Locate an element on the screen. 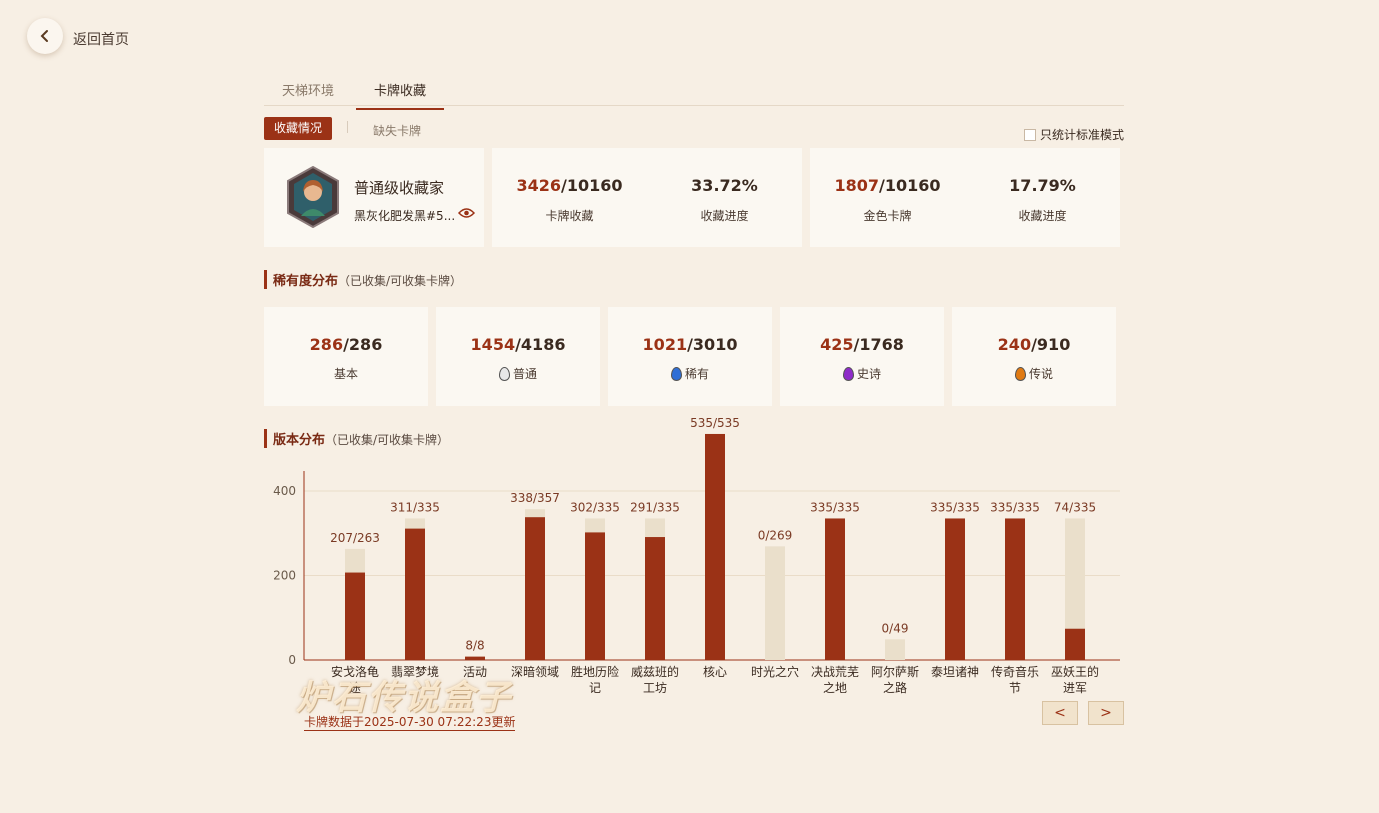  rarity-total: /1768 is located at coordinates (878, 344).